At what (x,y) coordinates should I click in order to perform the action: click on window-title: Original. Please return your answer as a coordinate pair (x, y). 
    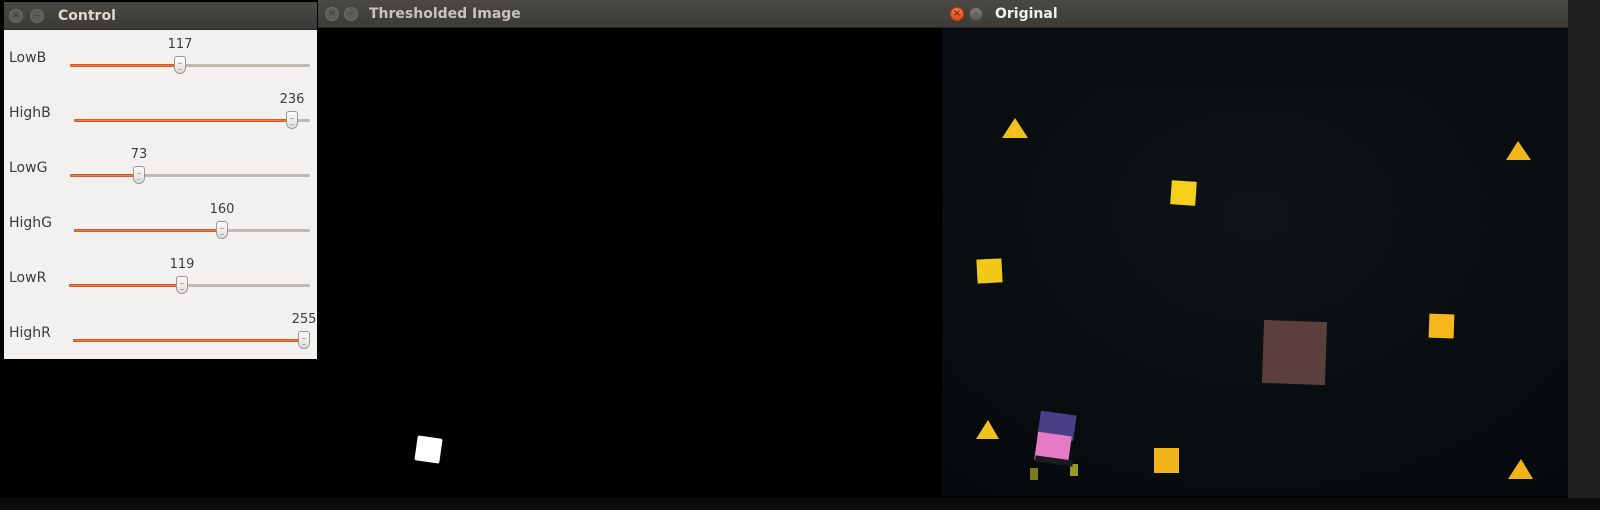
    Looking at the image, I should click on (1026, 14).